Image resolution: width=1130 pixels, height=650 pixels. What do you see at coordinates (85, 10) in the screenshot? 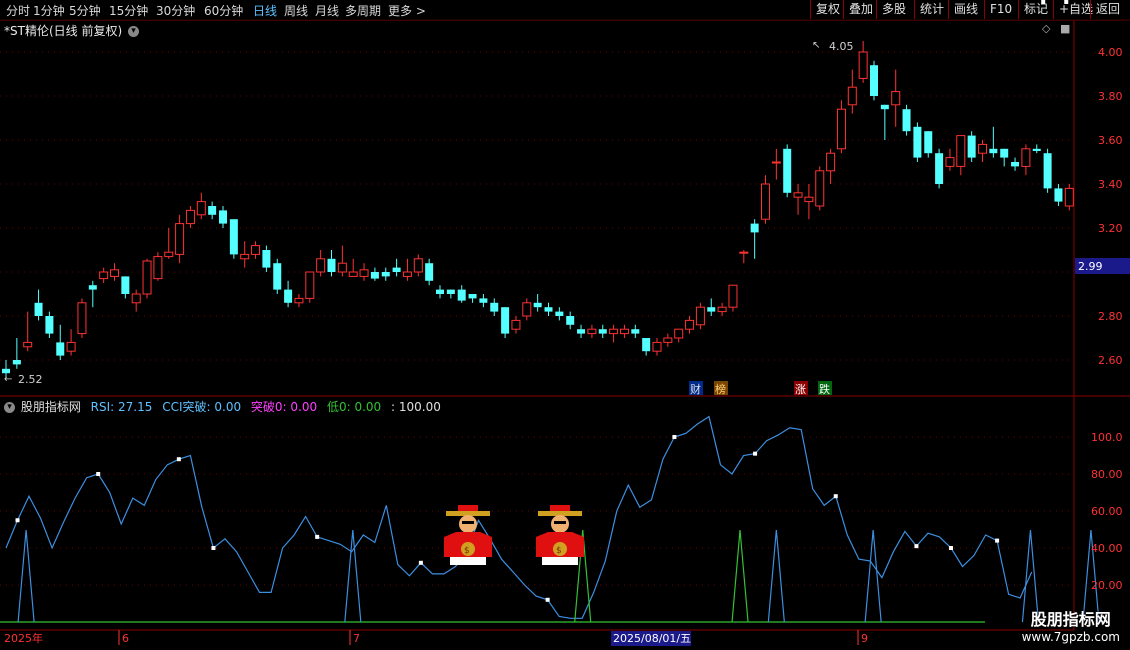
I see `tab-5min: 5分钟` at bounding box center [85, 10].